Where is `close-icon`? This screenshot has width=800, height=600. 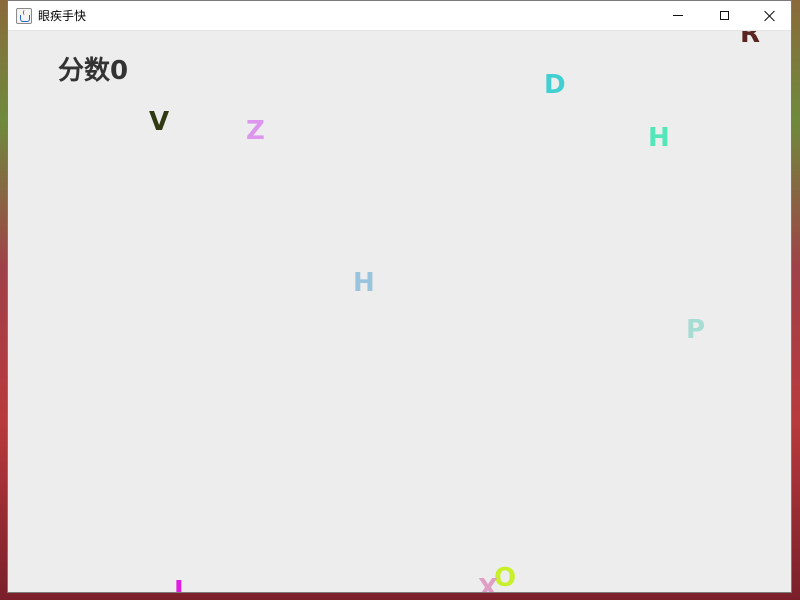 close-icon is located at coordinates (770, 16).